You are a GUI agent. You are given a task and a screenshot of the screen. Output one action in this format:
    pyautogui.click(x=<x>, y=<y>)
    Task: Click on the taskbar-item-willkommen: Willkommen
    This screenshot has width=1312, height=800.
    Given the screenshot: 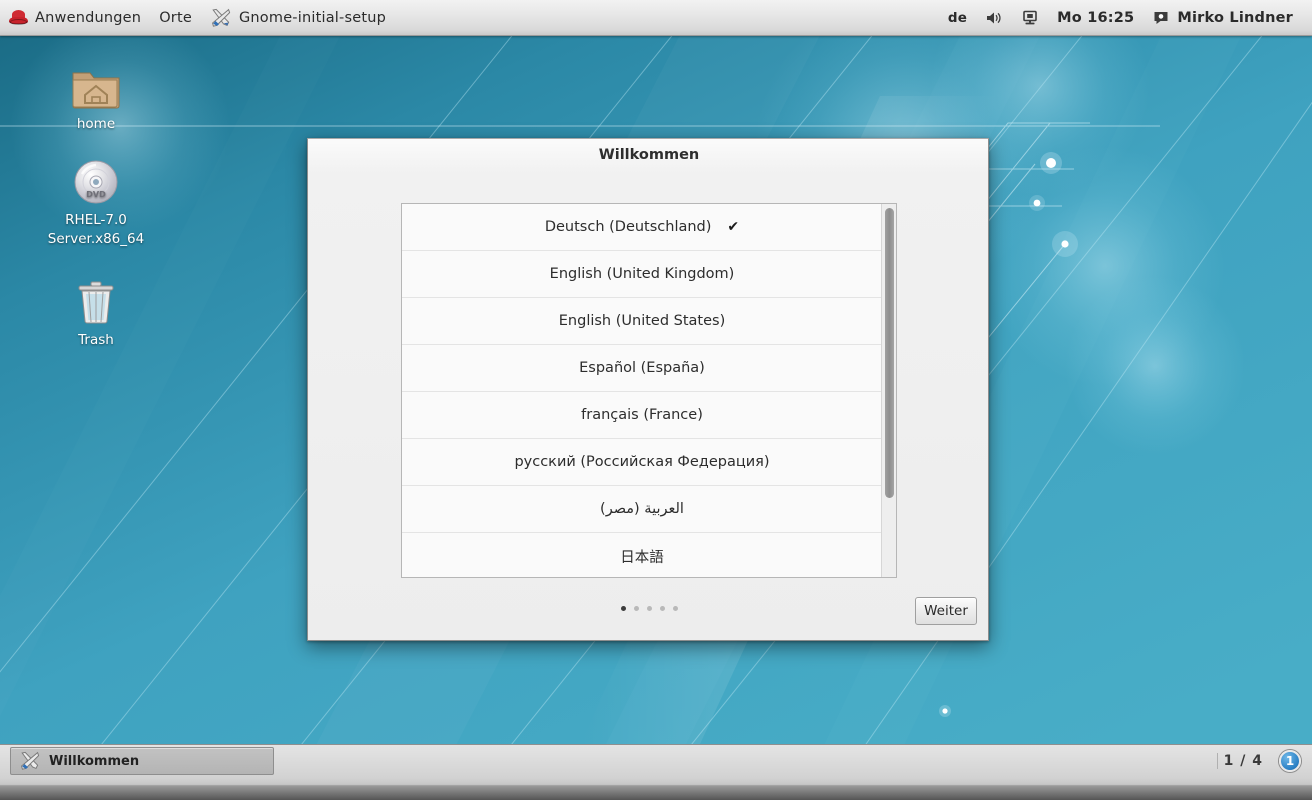 What is the action you would take?
    pyautogui.click(x=142, y=761)
    